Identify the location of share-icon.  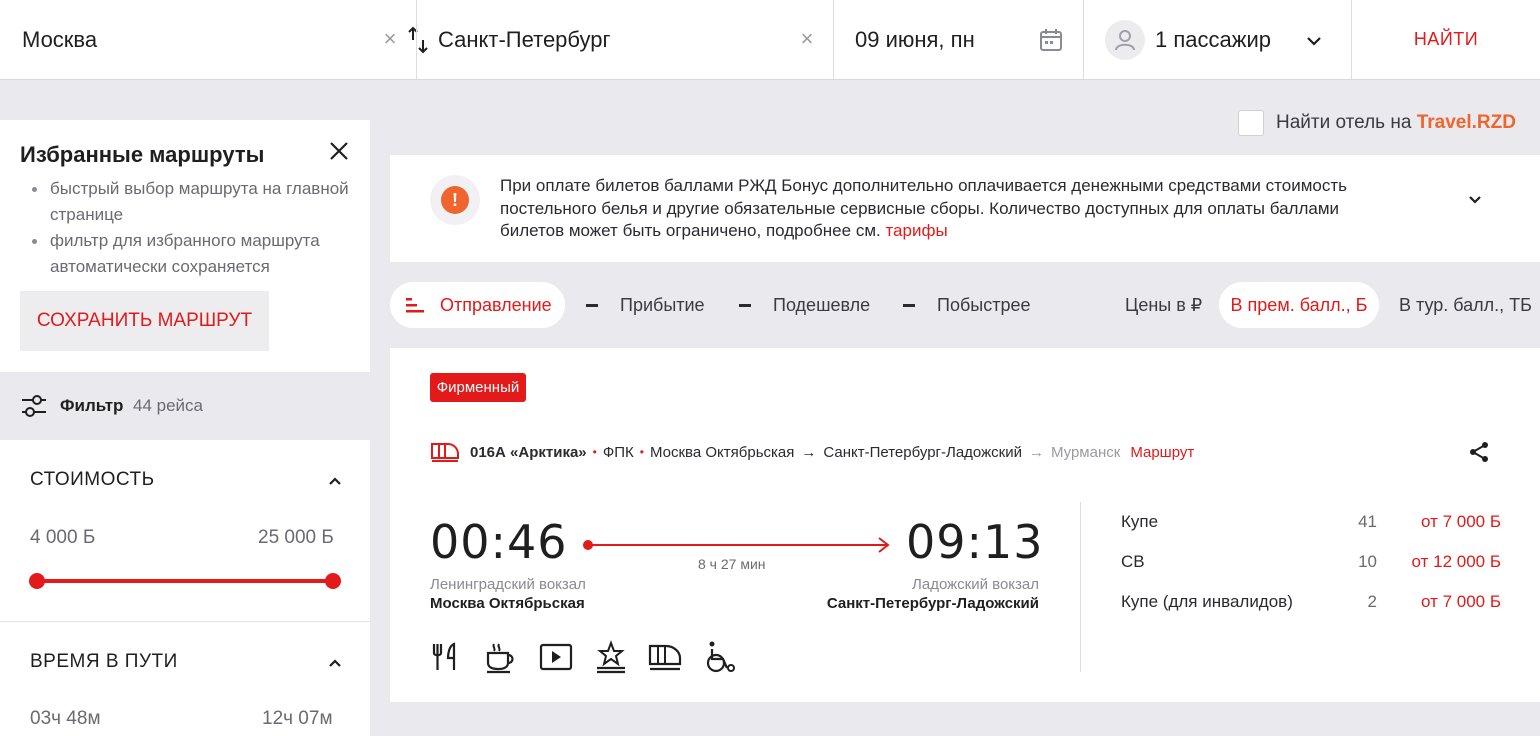
(1479, 452).